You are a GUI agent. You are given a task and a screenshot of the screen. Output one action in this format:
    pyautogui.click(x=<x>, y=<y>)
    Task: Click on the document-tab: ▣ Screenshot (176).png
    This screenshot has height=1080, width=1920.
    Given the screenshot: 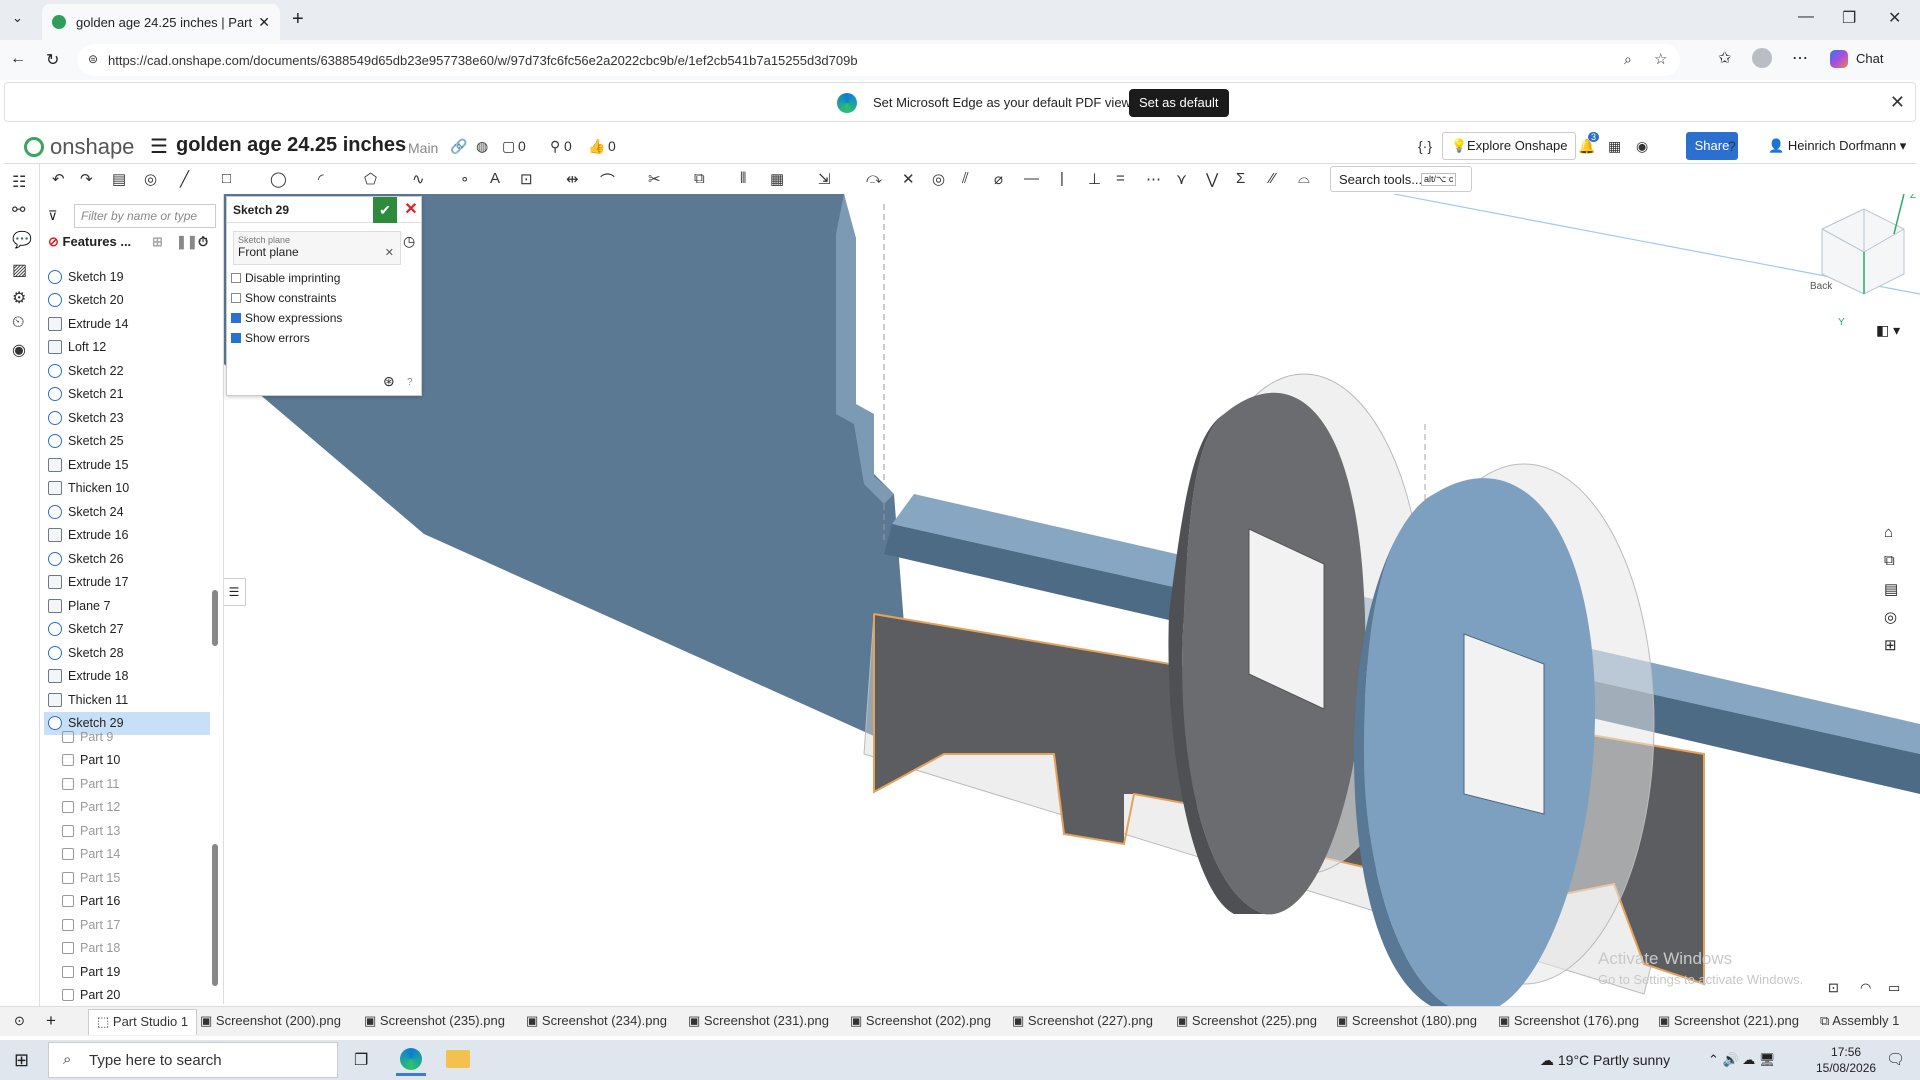 What is the action you would take?
    pyautogui.click(x=1568, y=1021)
    